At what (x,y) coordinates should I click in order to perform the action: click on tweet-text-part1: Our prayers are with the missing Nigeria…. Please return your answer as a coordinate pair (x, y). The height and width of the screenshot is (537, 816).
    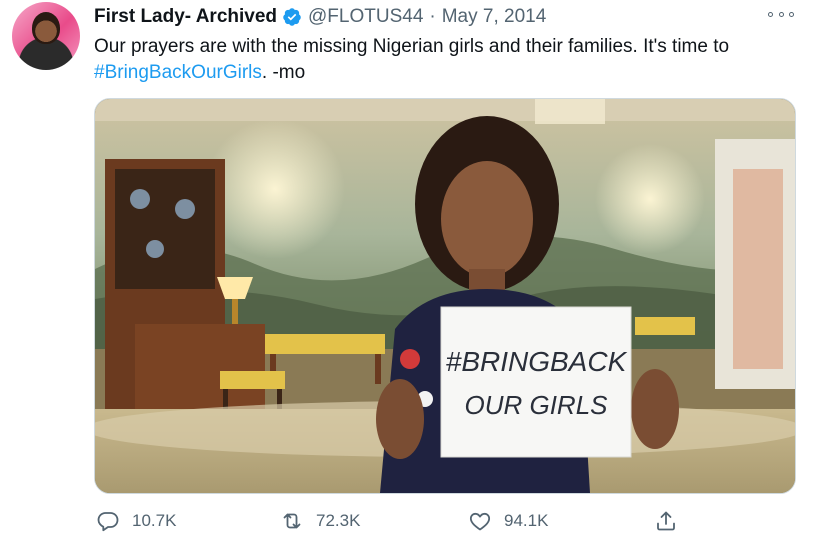
    Looking at the image, I should click on (412, 46).